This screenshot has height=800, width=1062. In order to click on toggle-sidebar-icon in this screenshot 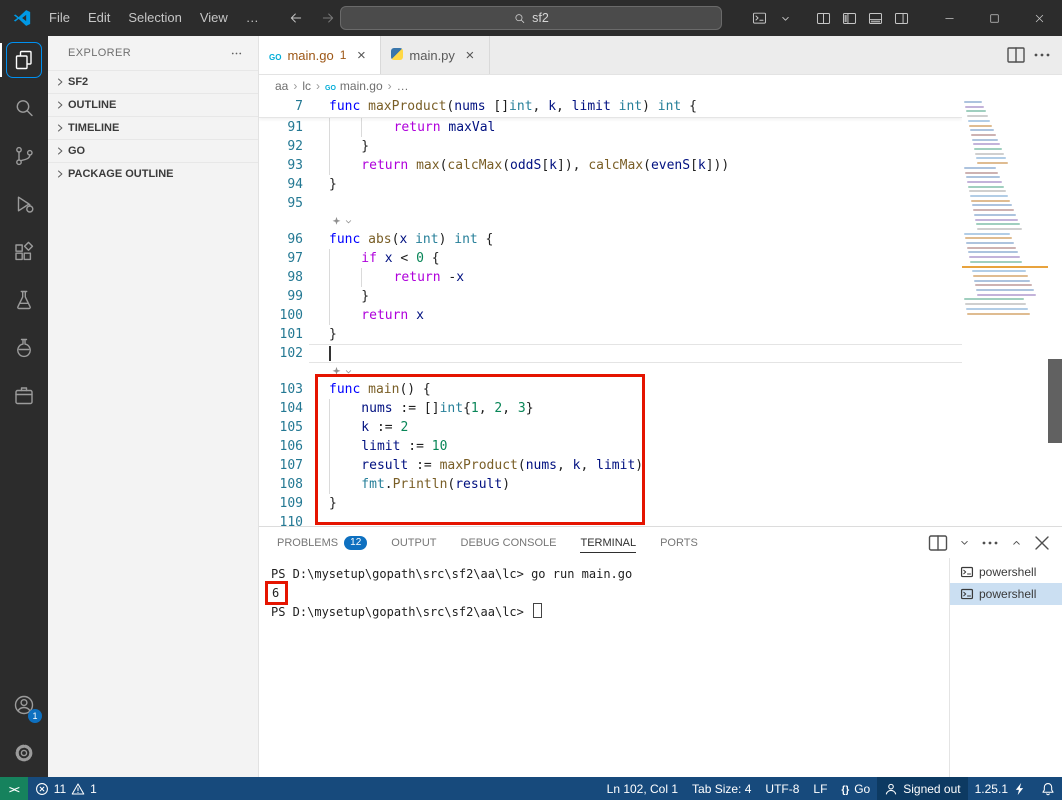, I will do `click(849, 18)`.